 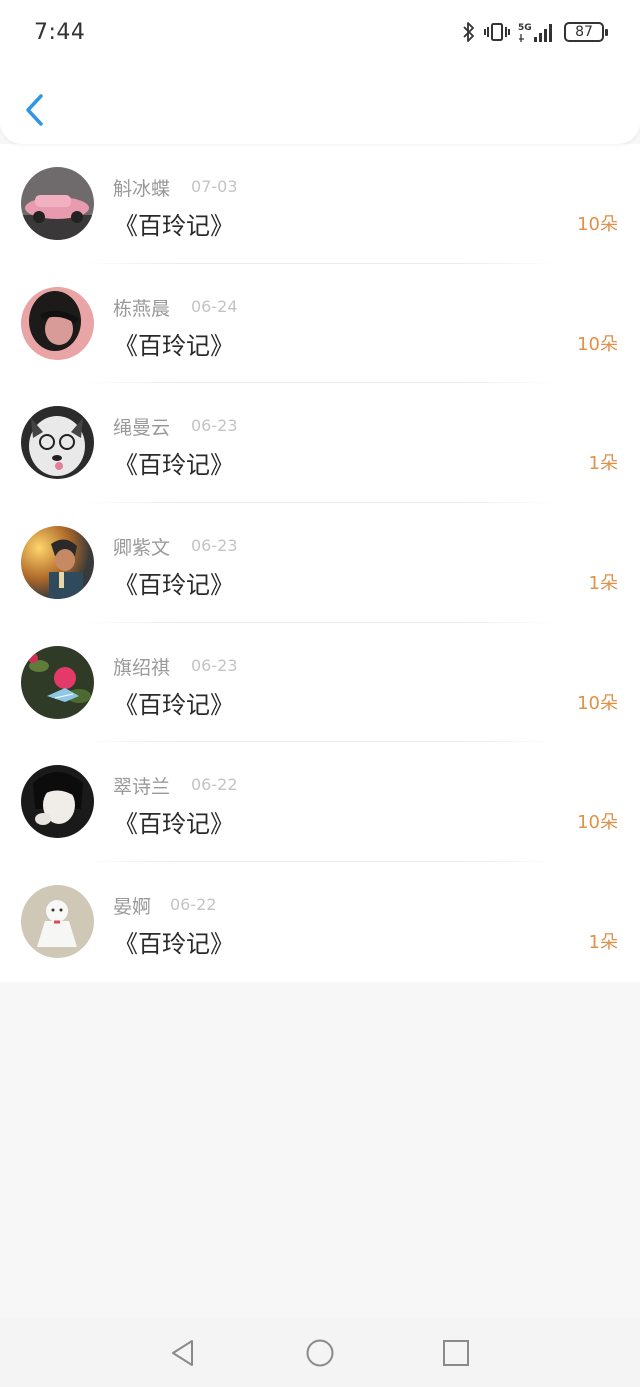 What do you see at coordinates (132, 907) in the screenshot?
I see `sender-name: 晏婀` at bounding box center [132, 907].